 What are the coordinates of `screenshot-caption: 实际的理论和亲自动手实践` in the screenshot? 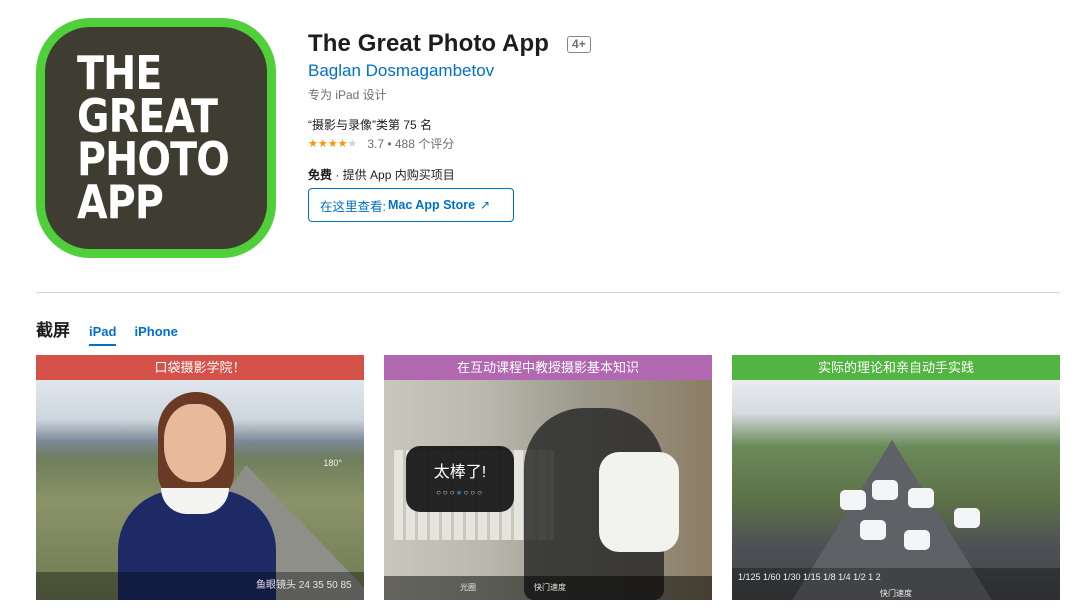 It's located at (896, 367).